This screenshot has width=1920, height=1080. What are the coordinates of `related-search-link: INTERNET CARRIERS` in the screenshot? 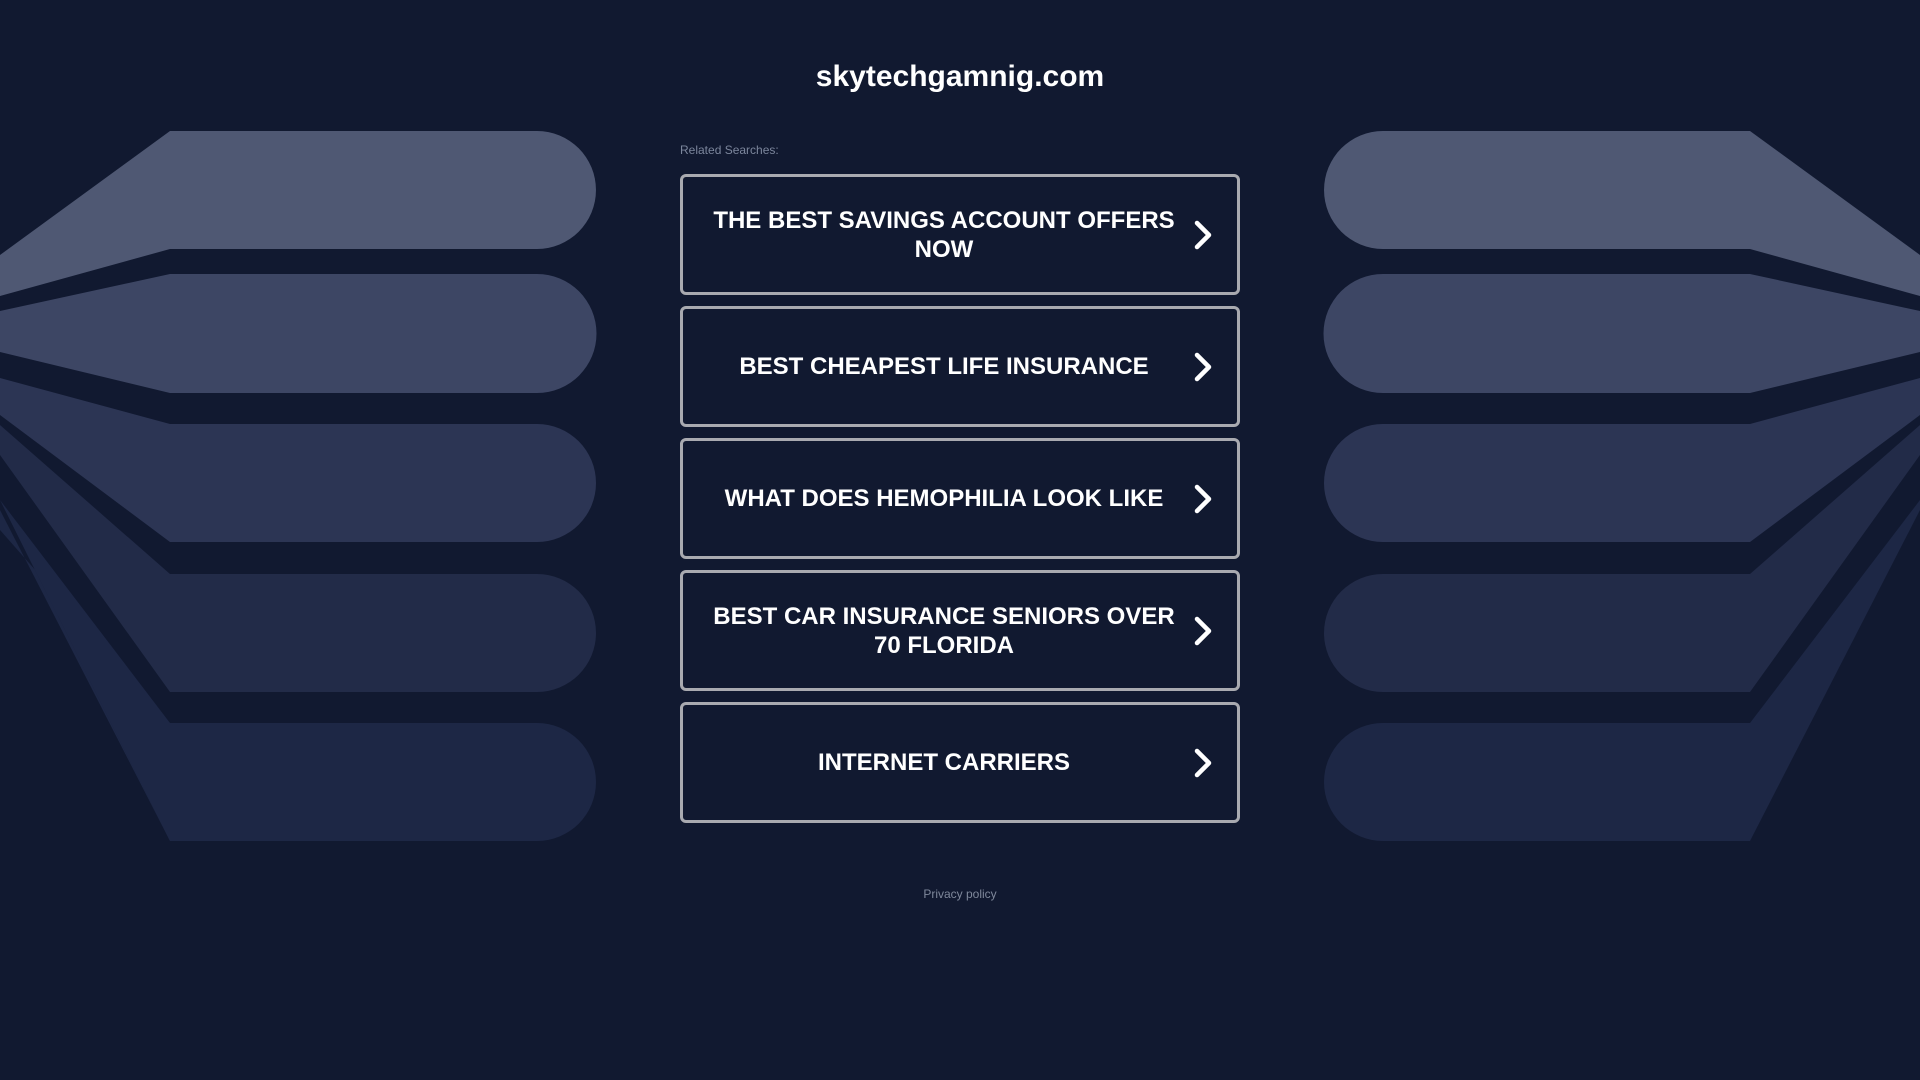 It's located at (960, 762).